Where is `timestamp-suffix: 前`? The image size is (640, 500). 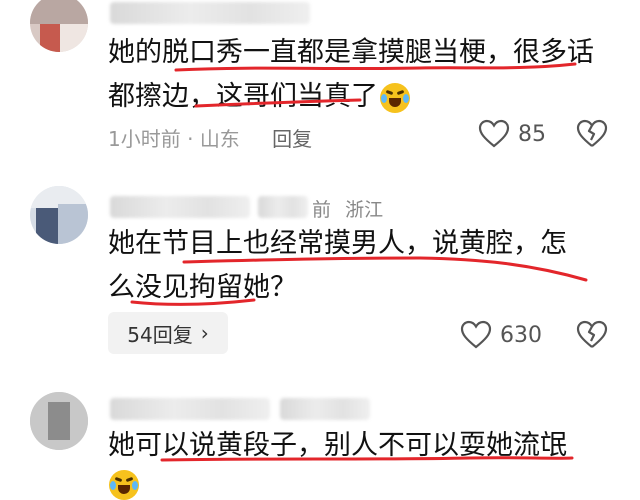
timestamp-suffix: 前 is located at coordinates (322, 210).